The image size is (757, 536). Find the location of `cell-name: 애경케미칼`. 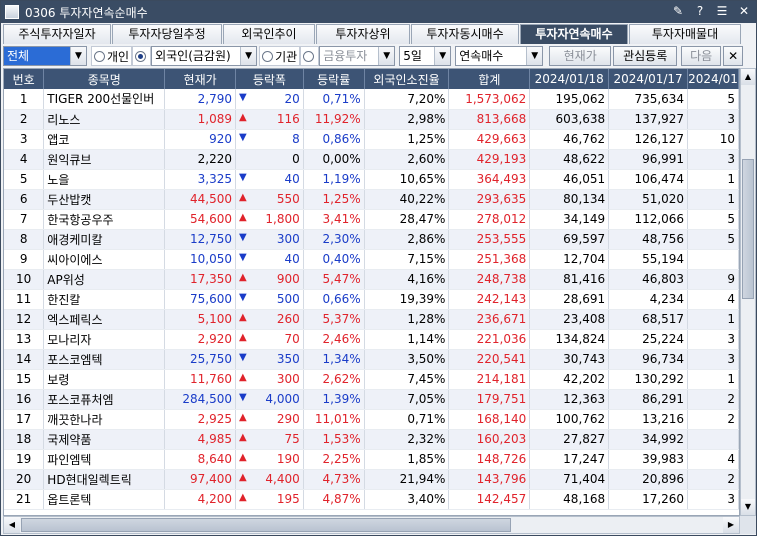

cell-name: 애경케미칼 is located at coordinates (104, 239).